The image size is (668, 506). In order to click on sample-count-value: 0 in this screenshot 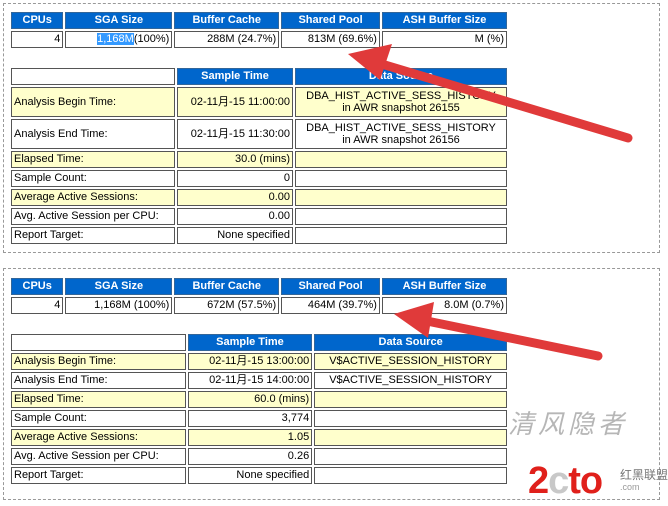, I will do `click(235, 178)`.